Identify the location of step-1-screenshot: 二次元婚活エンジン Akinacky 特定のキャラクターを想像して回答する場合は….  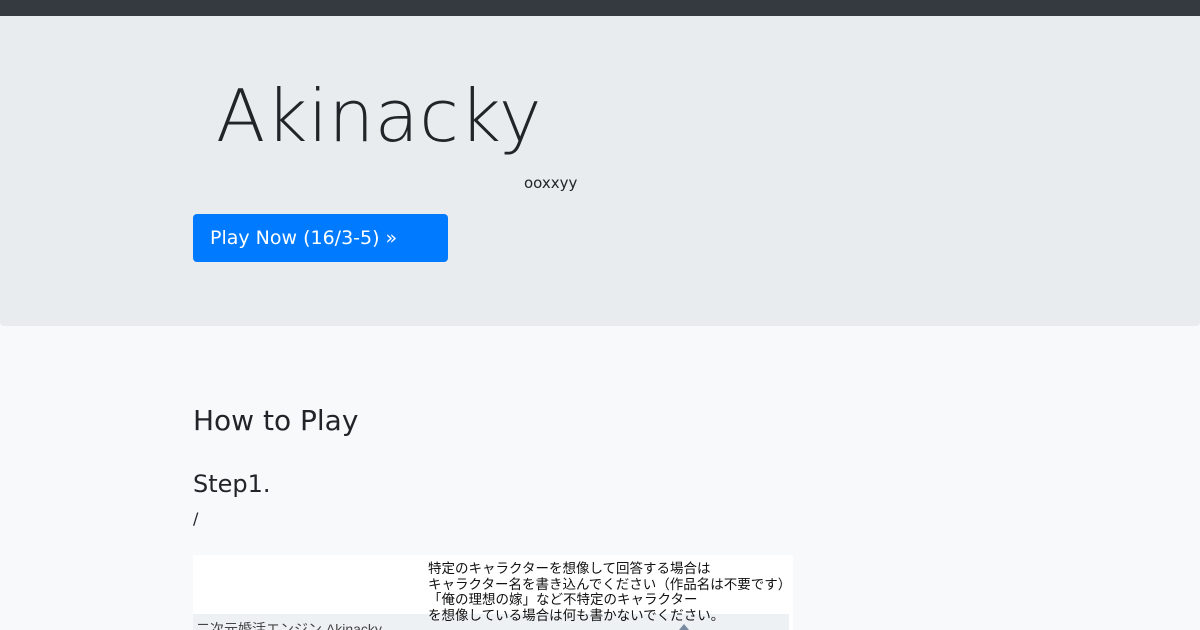
(493, 592).